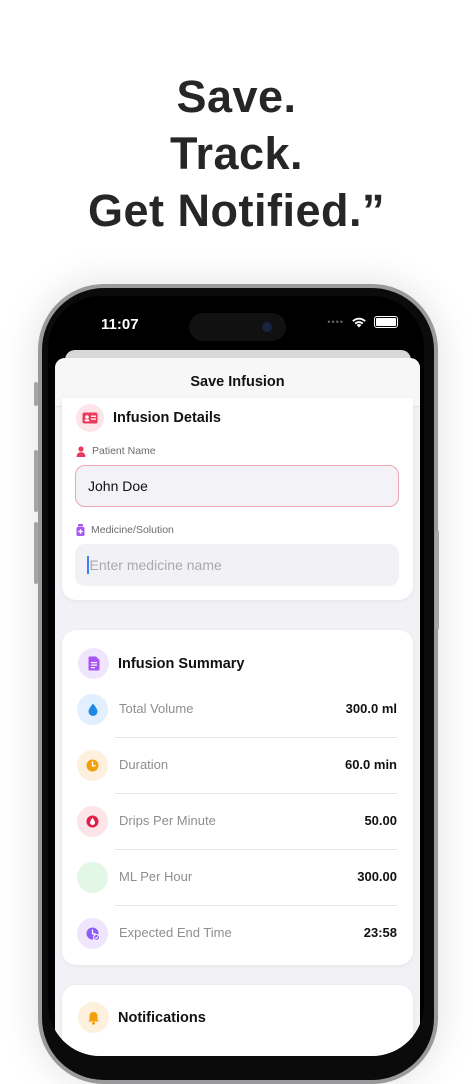 The image size is (473, 1084). I want to click on medicine-label-text: Medicine/Solution, so click(132, 530).